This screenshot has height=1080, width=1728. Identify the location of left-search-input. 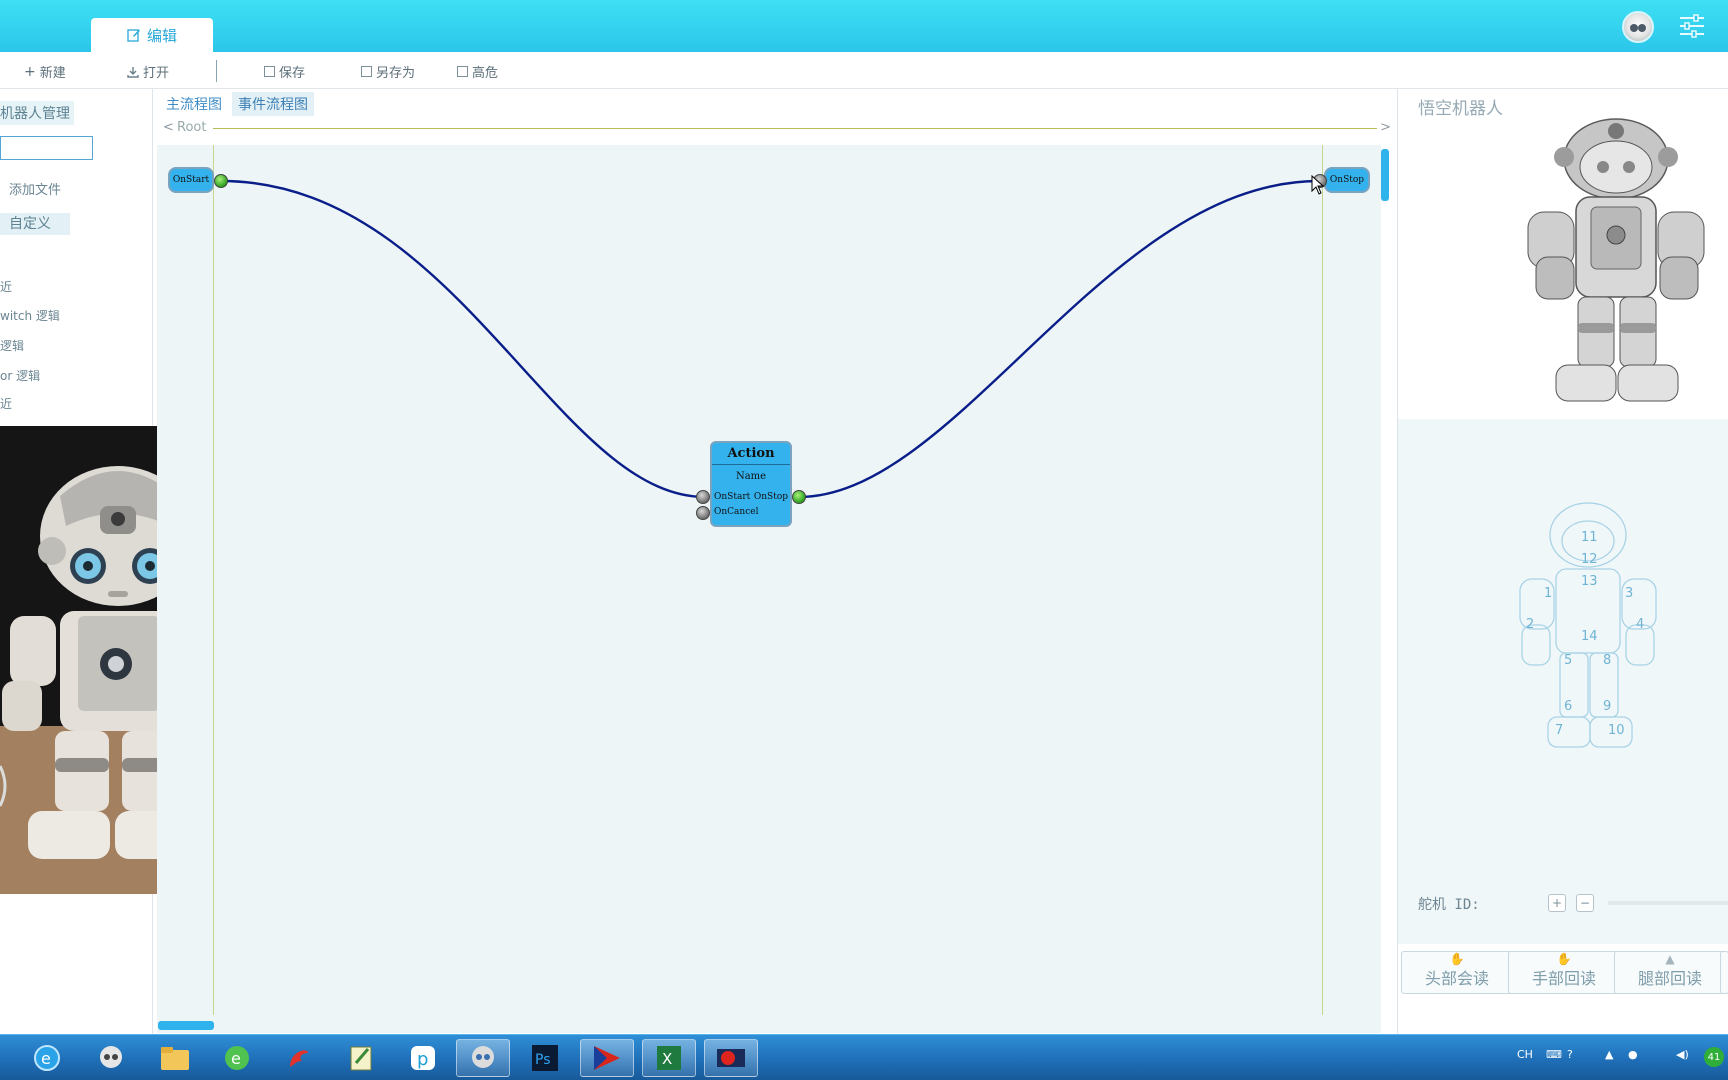
(46, 148).